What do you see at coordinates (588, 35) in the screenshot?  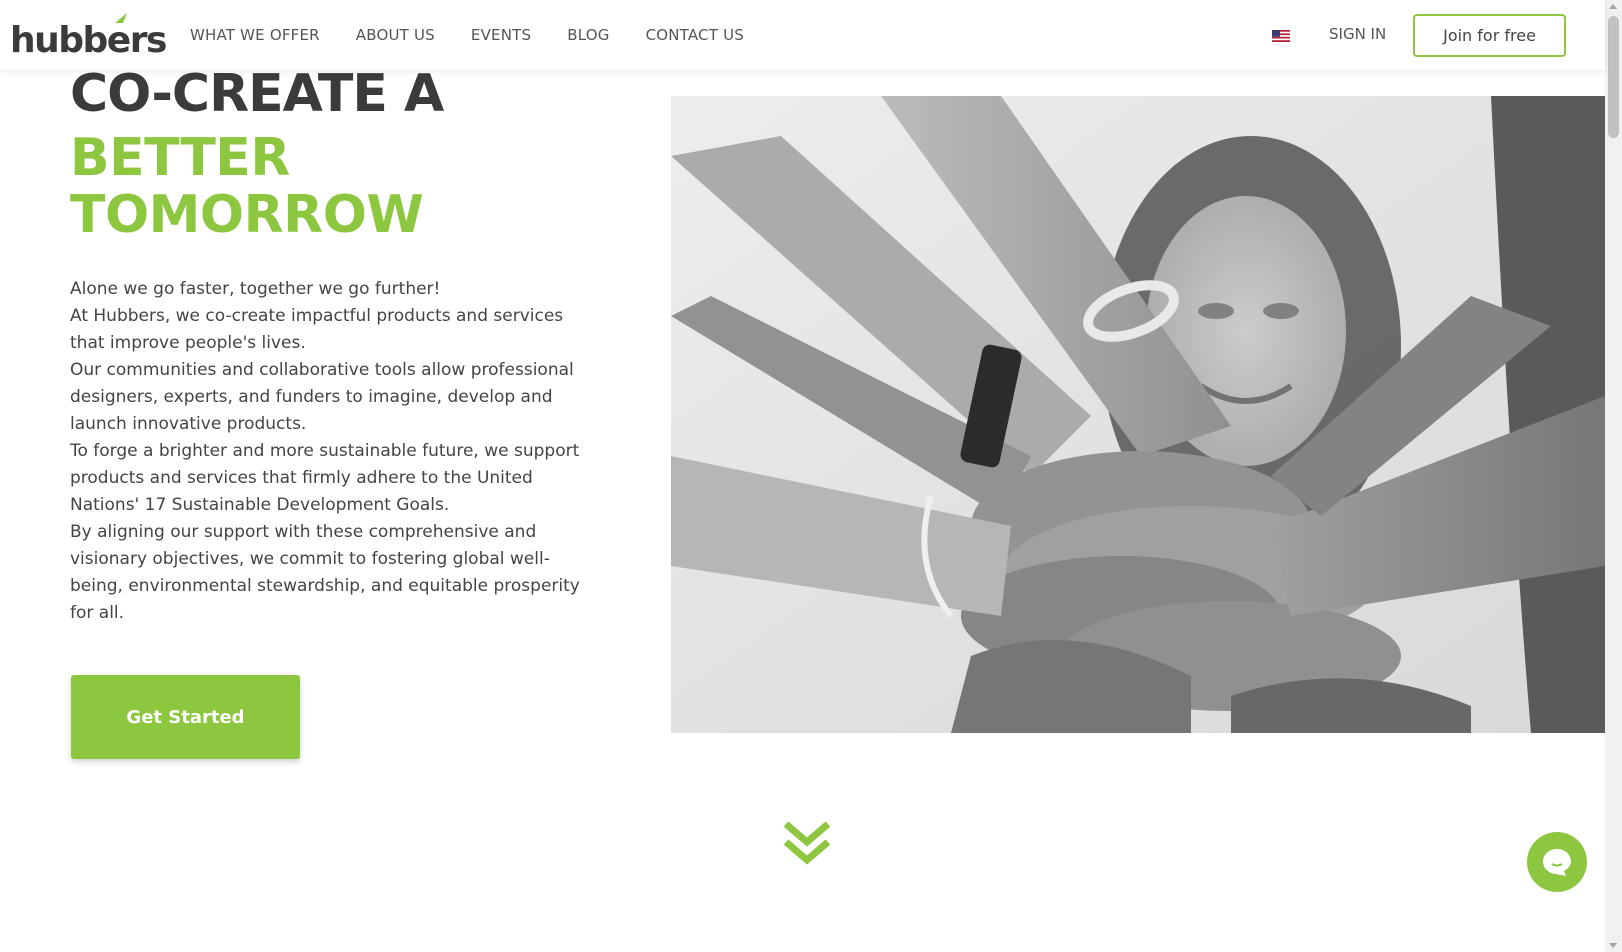 I see `nav-blog: BLOG` at bounding box center [588, 35].